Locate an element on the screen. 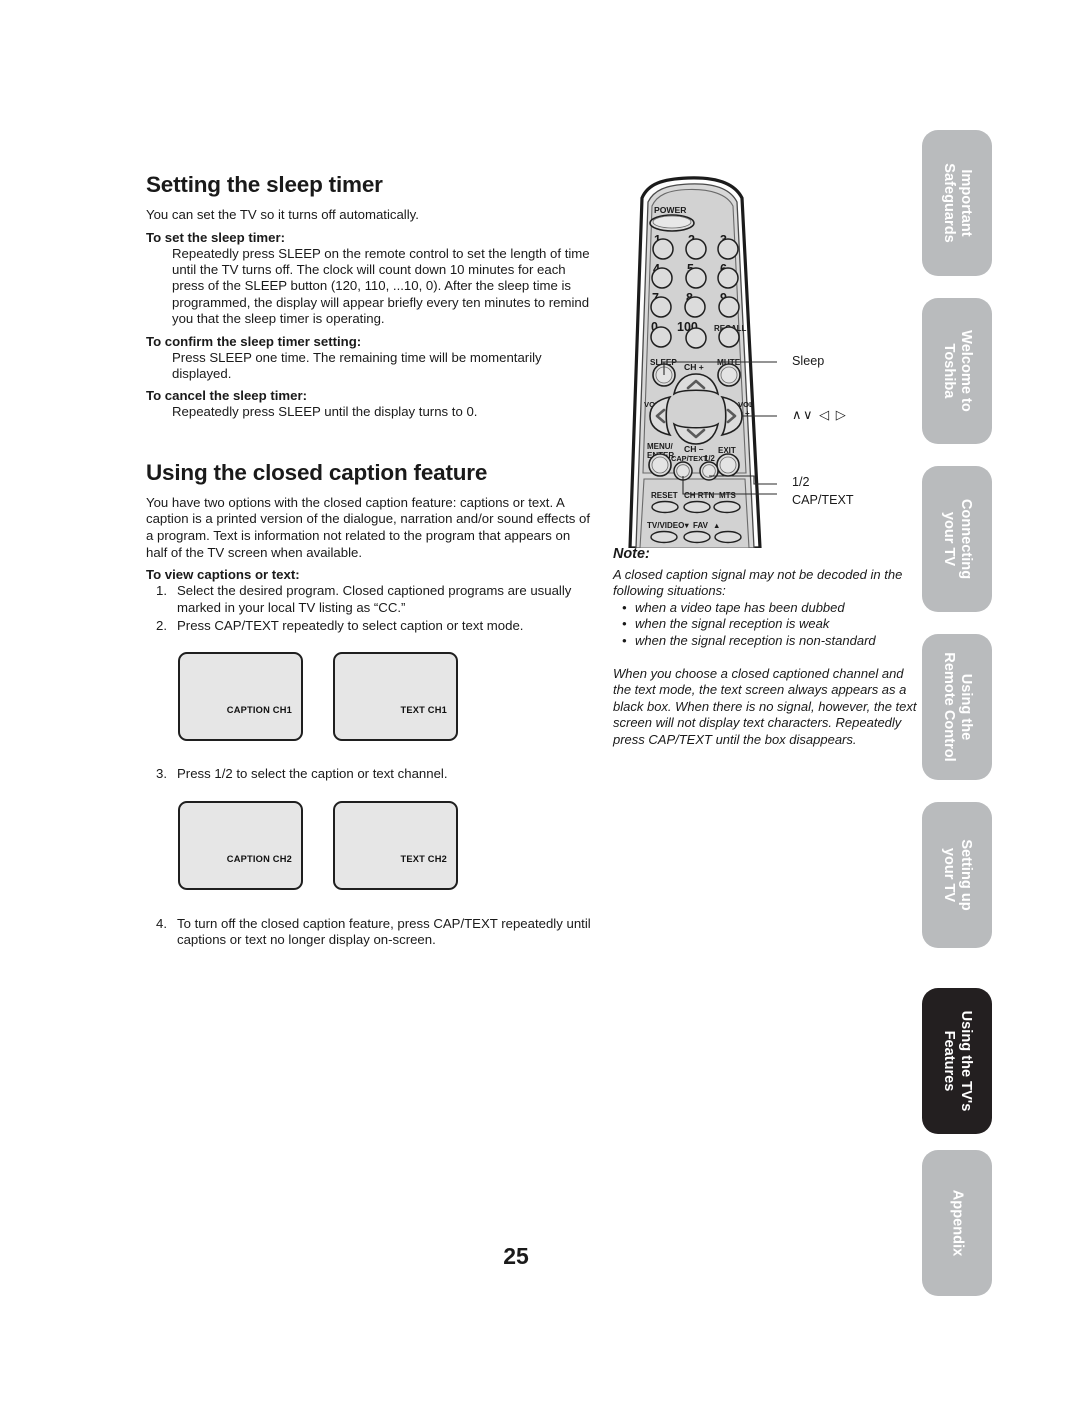 The height and width of the screenshot is (1426, 1080). svg-text: CH + is located at coordinates (694, 367).